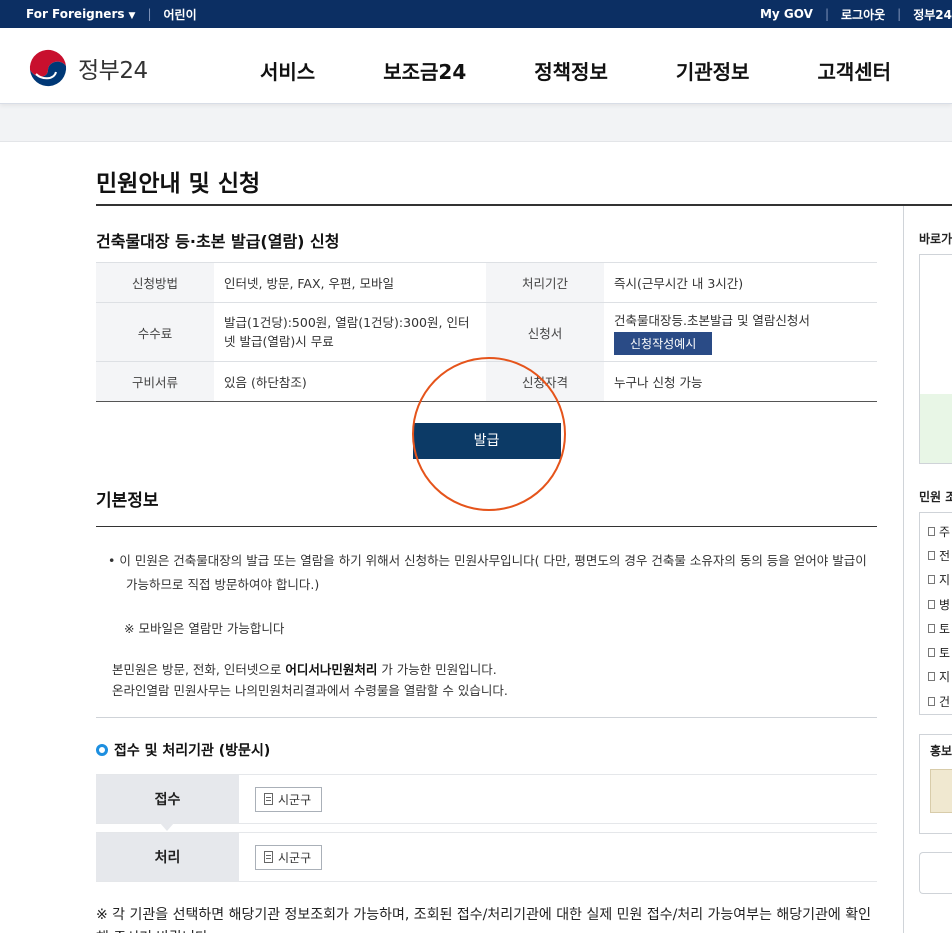 This screenshot has height=933, width=952. Describe the element at coordinates (712, 320) in the screenshot. I see `form-name: 건축물대장등.초본발급 및 열람신청서` at that location.